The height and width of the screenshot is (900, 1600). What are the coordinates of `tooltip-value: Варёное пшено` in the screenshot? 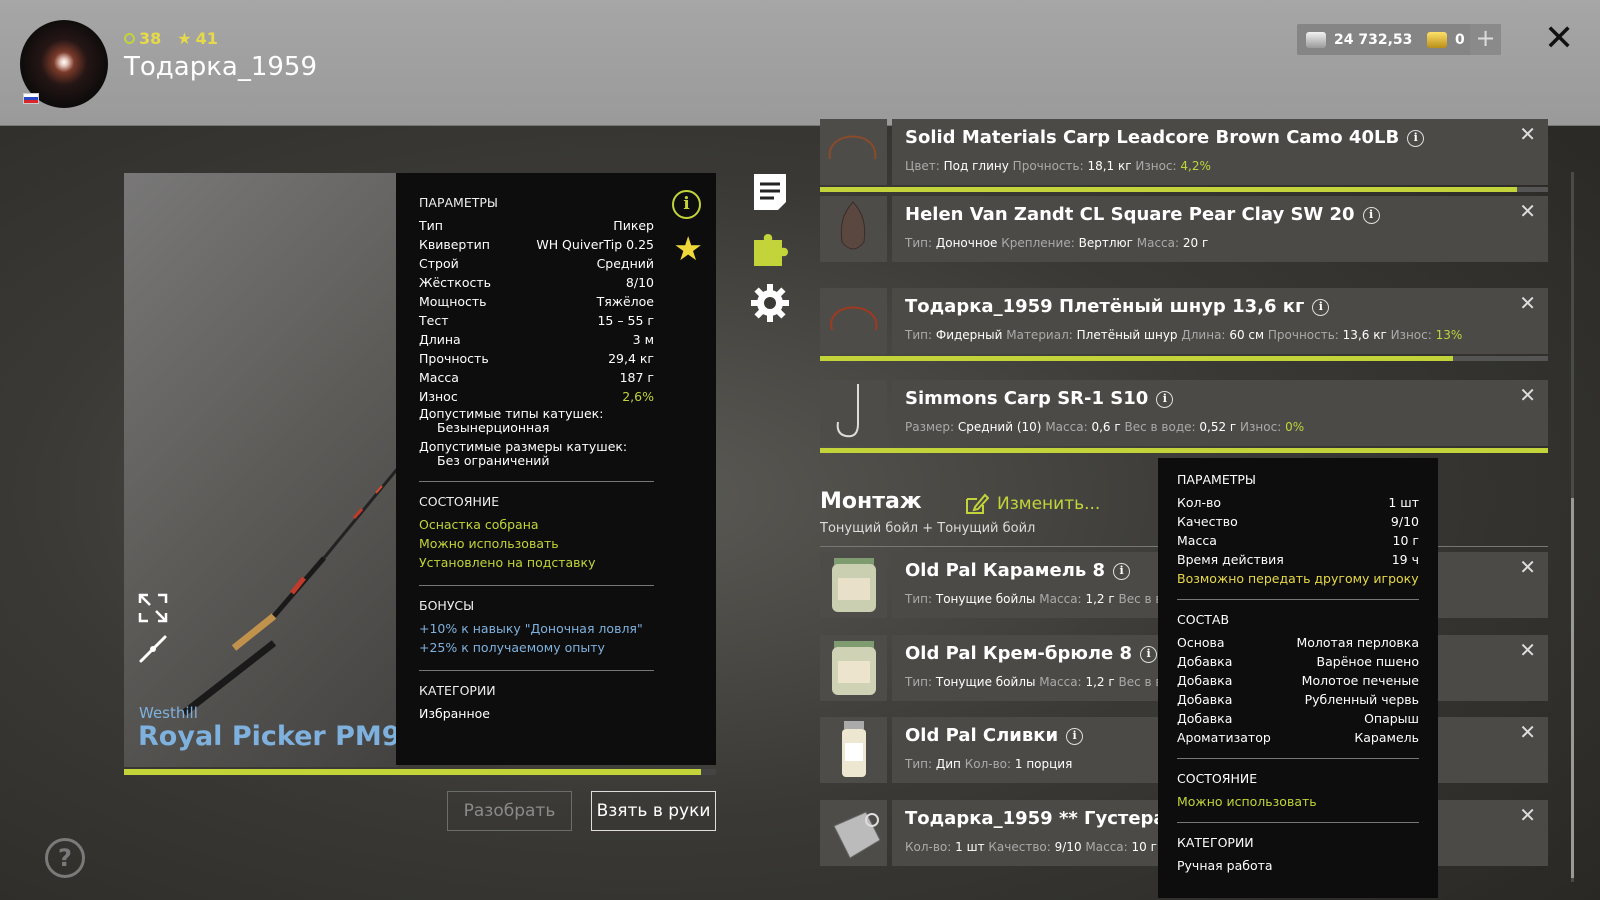 It's located at (1367, 661).